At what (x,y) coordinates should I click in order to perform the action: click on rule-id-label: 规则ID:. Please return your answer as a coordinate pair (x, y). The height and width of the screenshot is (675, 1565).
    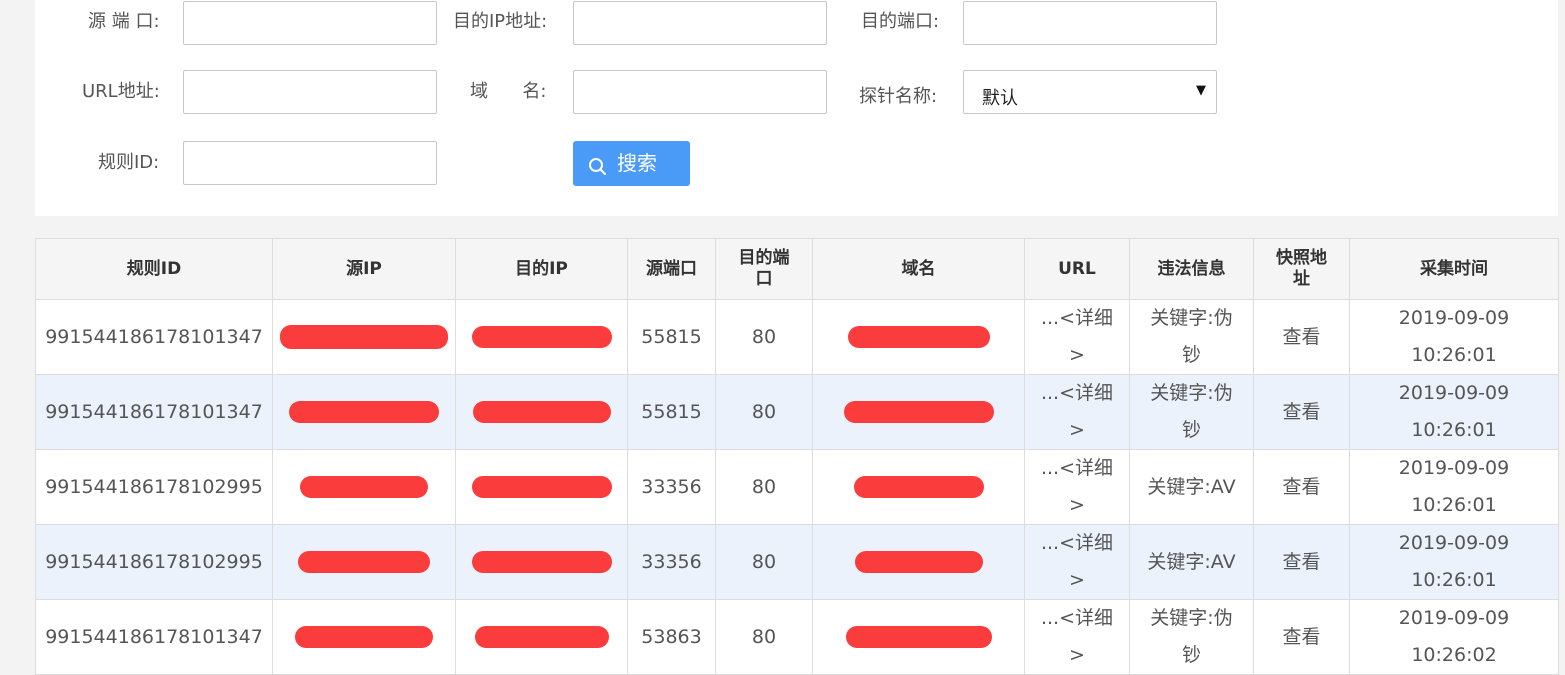
    Looking at the image, I should click on (129, 162).